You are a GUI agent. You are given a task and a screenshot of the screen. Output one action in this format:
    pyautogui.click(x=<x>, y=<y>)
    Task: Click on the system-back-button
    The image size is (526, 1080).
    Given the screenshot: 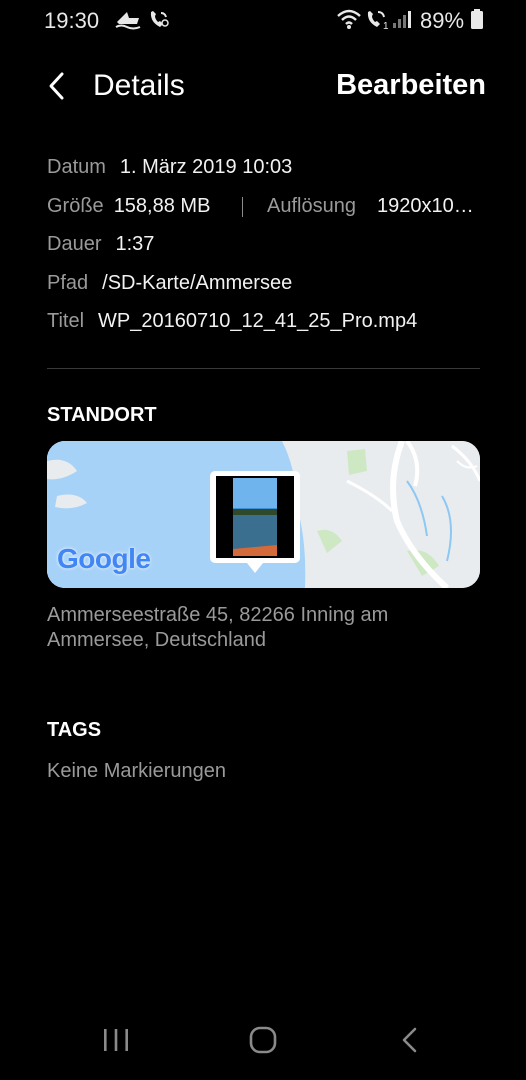 What is the action you would take?
    pyautogui.click(x=410, y=1040)
    